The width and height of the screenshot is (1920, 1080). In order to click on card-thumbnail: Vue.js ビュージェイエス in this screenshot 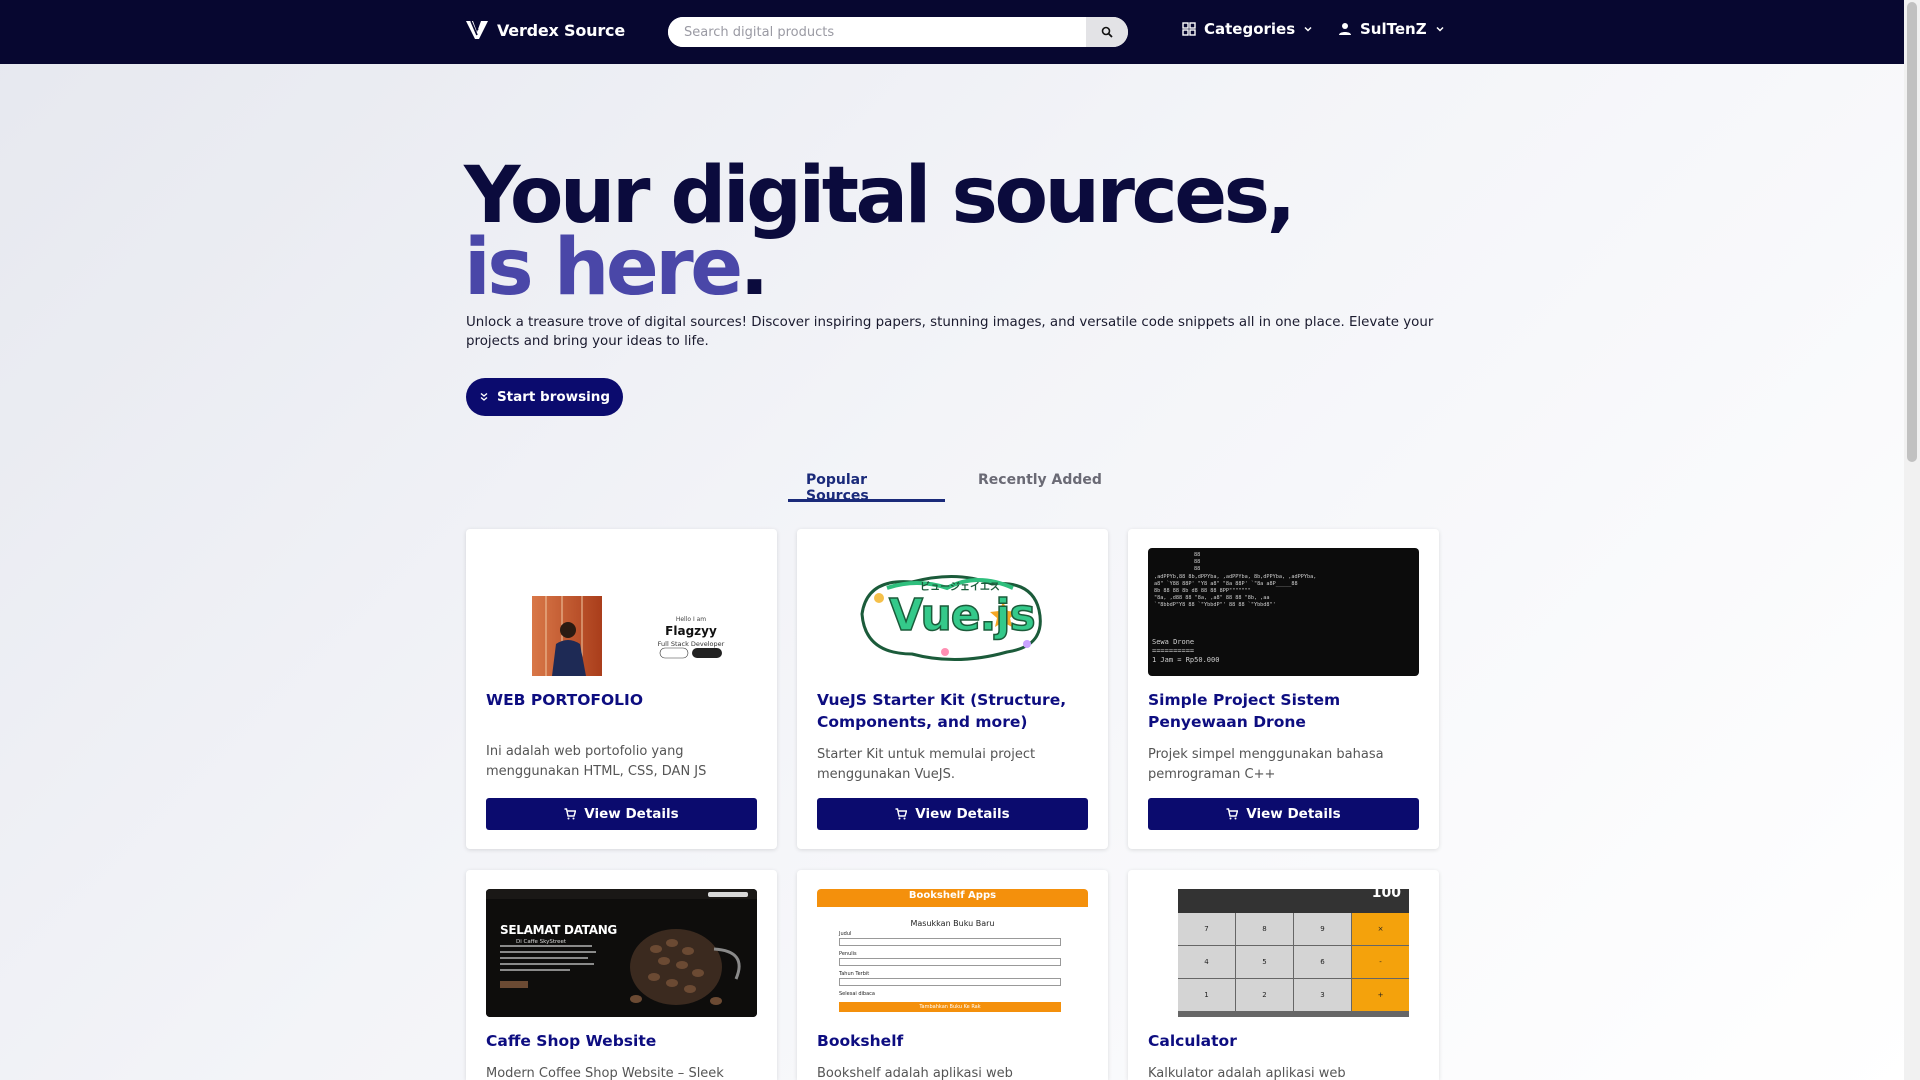, I will do `click(952, 612)`.